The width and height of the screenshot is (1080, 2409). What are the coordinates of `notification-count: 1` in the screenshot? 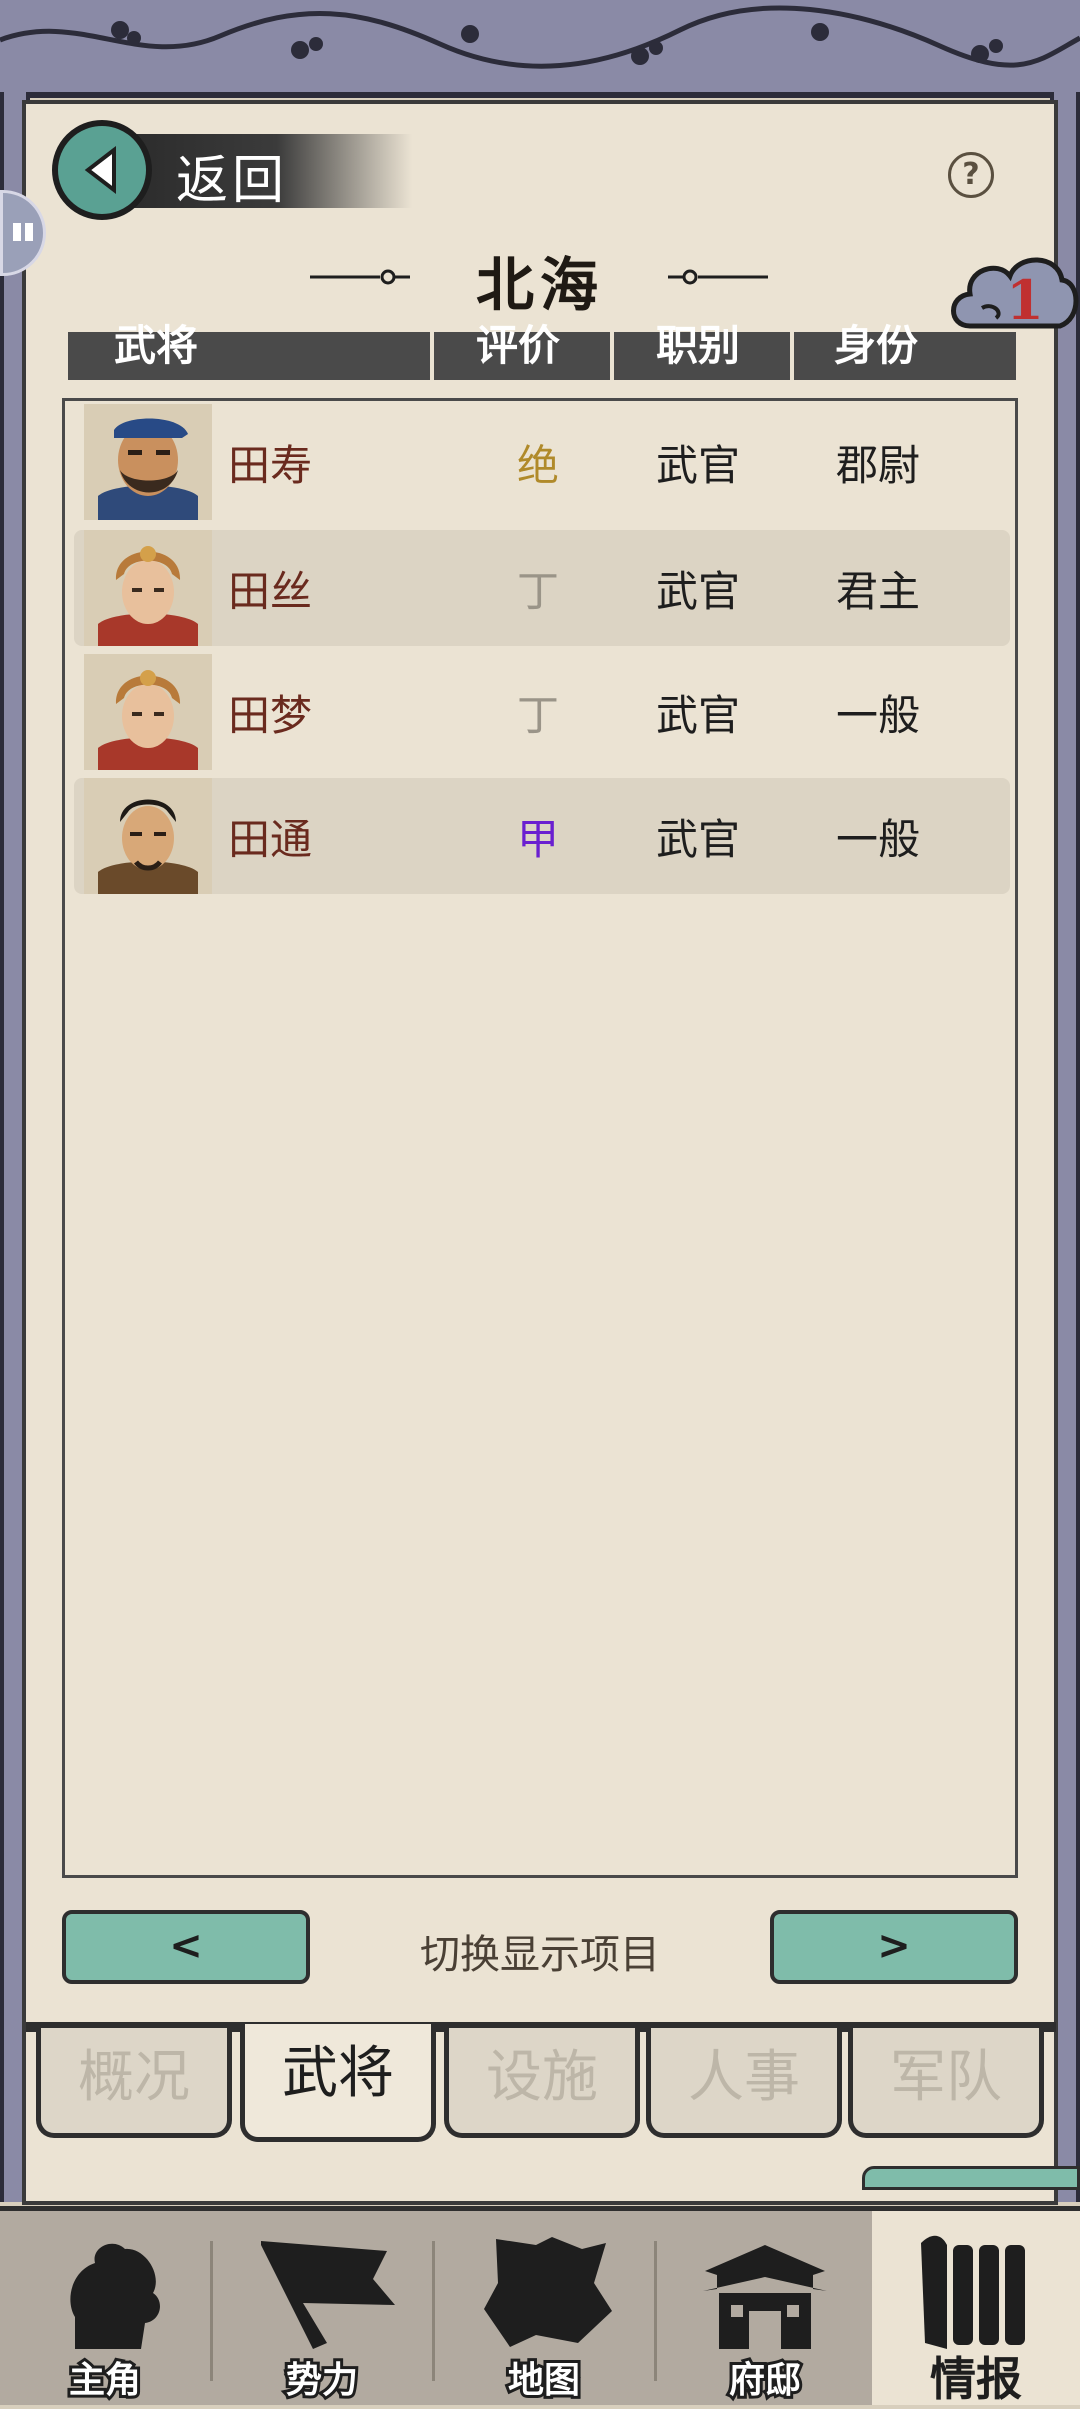 It's located at (1025, 300).